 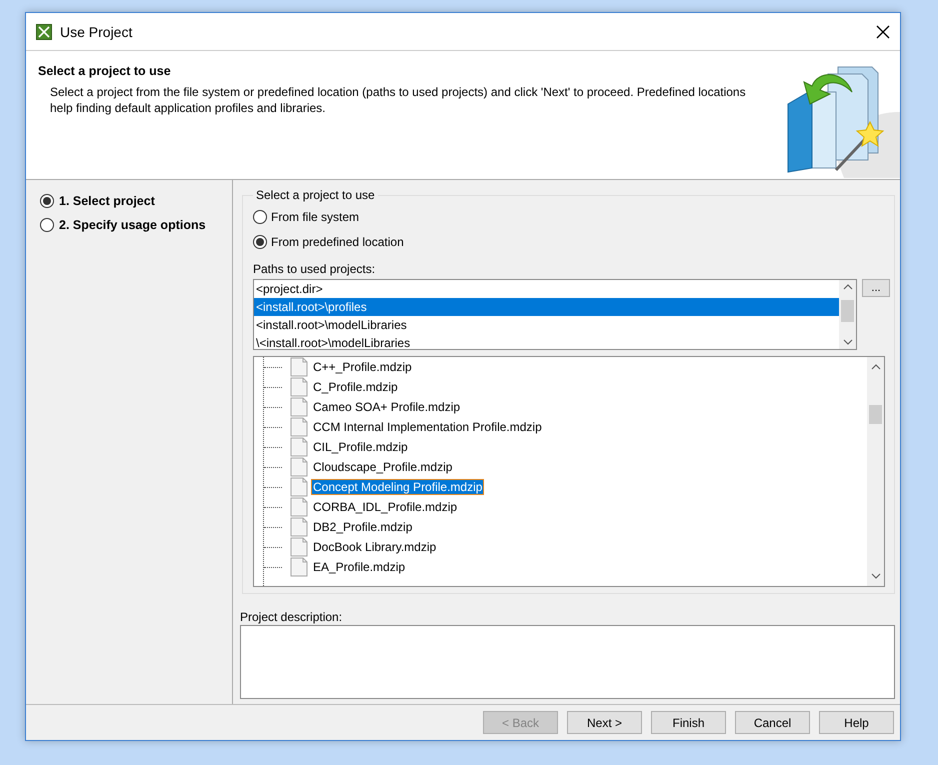 What do you see at coordinates (314, 269) in the screenshot?
I see `paths-label: Paths to used projects:` at bounding box center [314, 269].